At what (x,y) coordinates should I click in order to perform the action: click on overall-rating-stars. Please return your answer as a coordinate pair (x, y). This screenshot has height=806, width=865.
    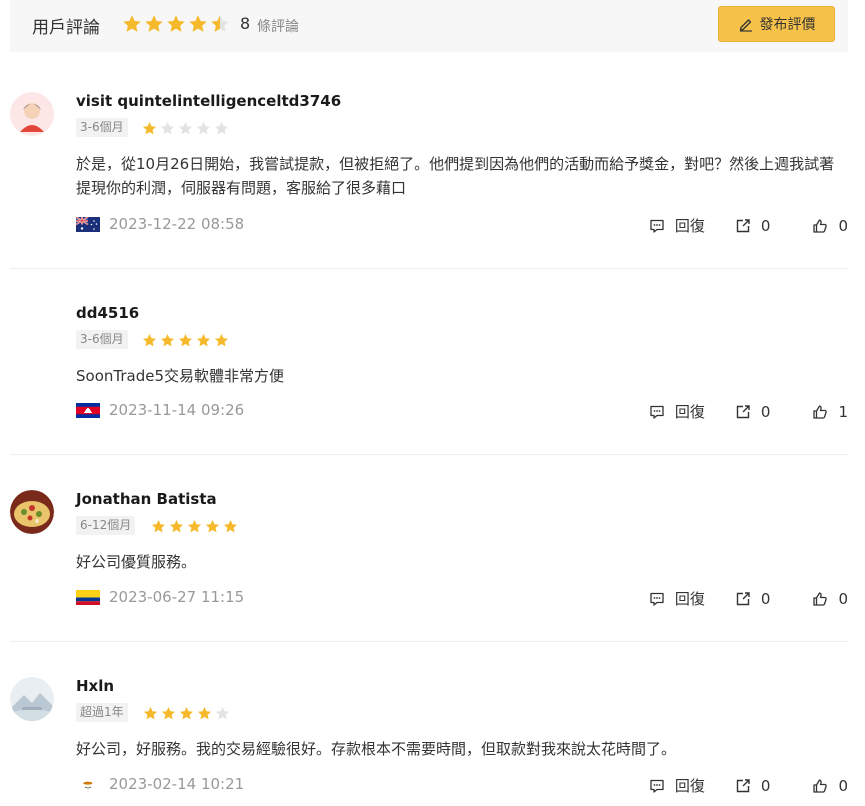
    Looking at the image, I should click on (176, 24).